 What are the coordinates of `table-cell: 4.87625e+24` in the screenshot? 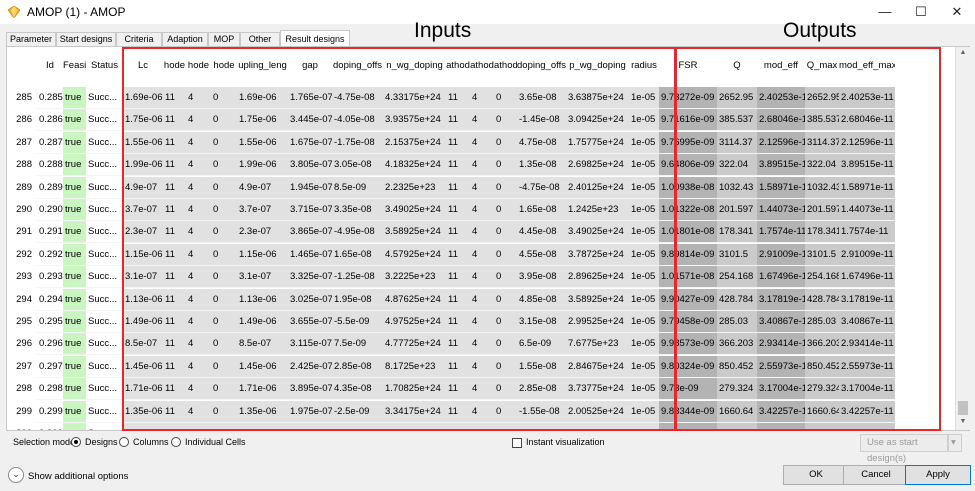 It's located at (414, 299).